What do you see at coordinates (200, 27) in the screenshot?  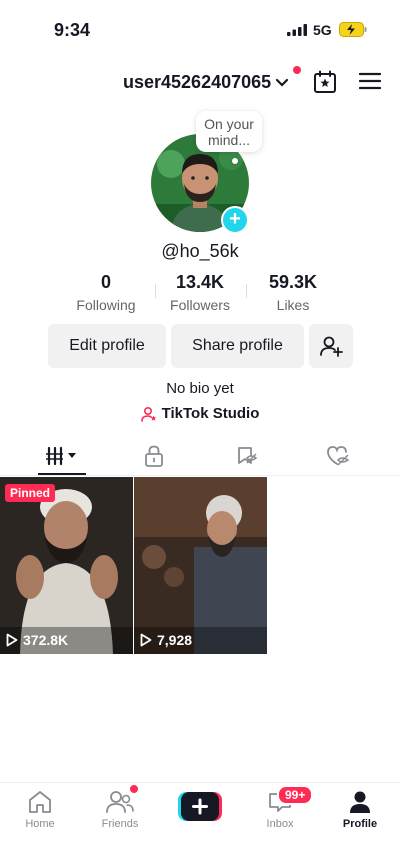 I see `status-bar: 9:34 5G` at bounding box center [200, 27].